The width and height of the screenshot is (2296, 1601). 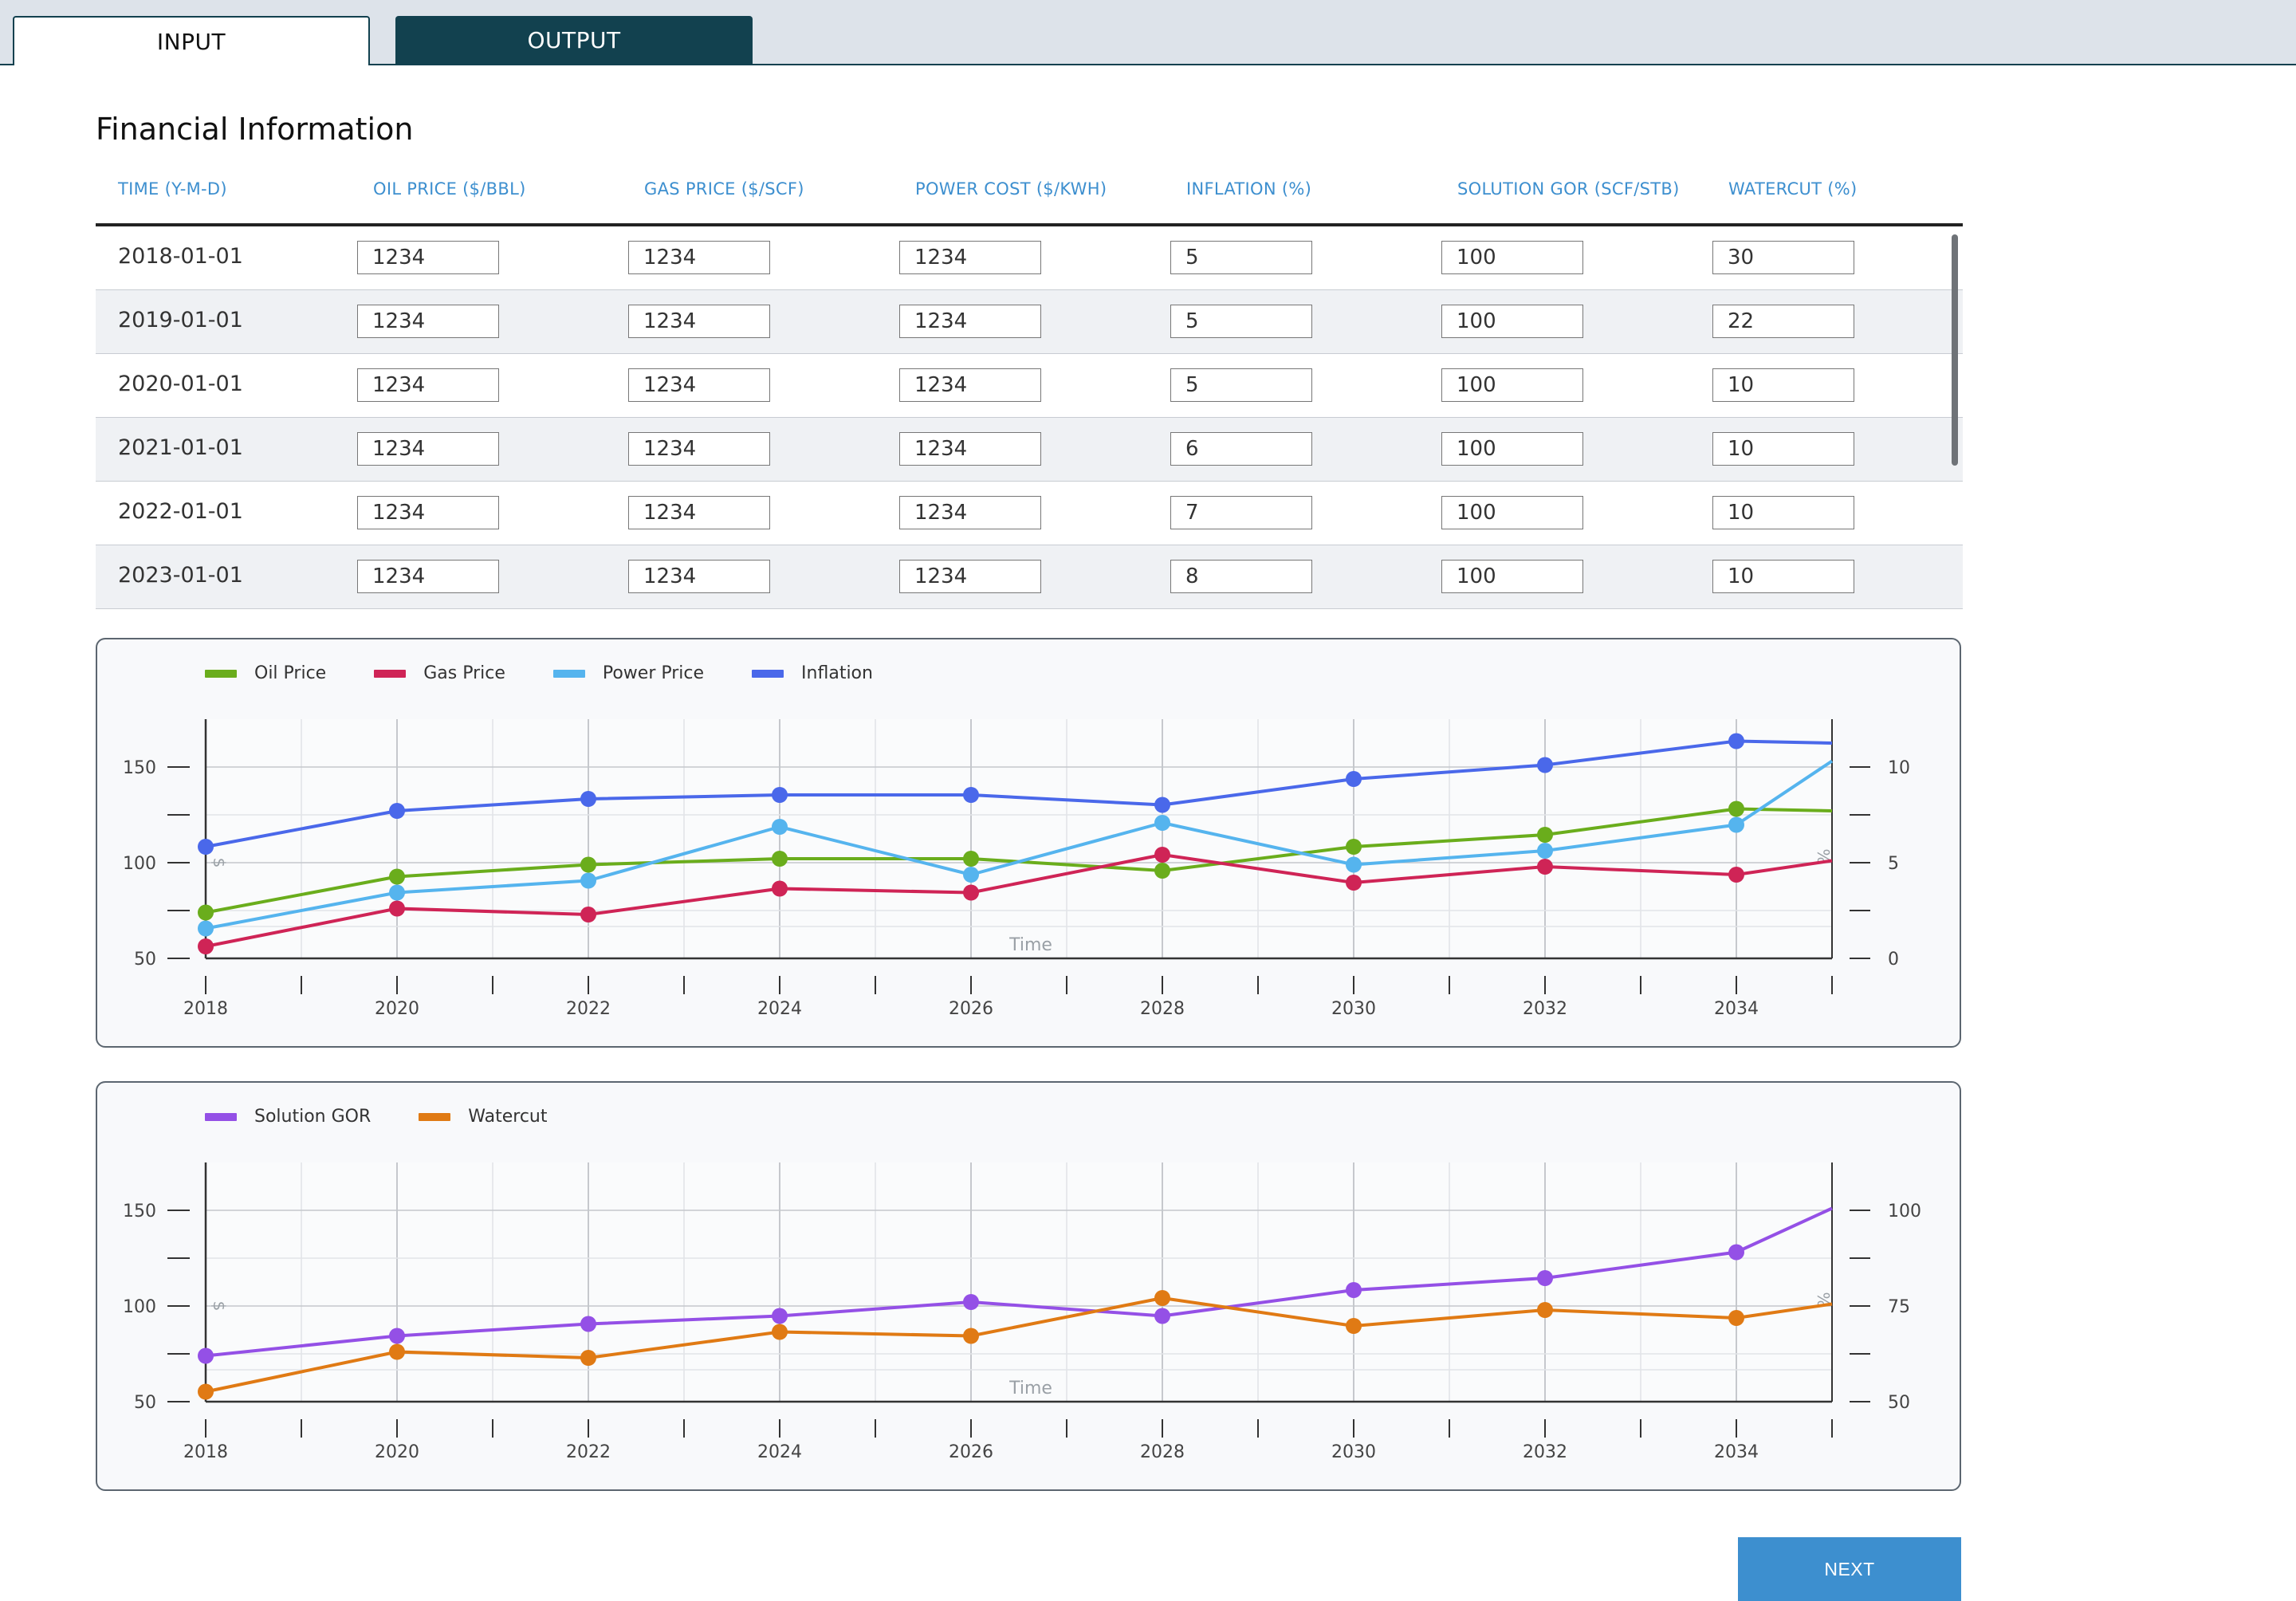 I want to click on tab-input: INPUT, so click(x=191, y=40).